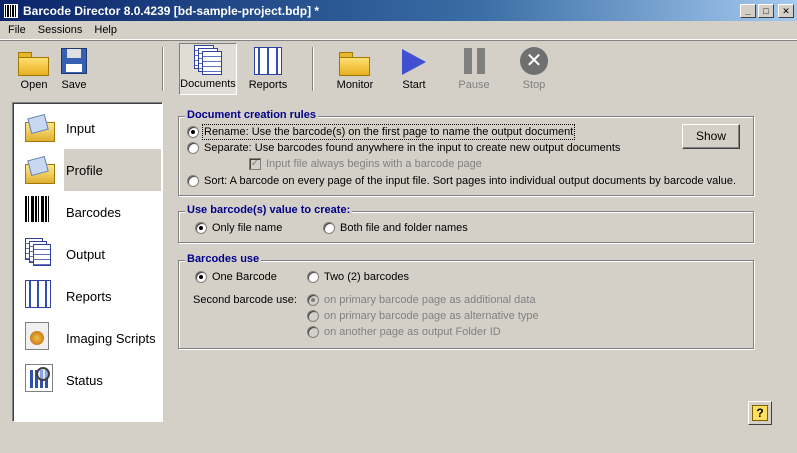  I want to click on sidebar-item-imaging-scripts: Imaging Scripts, so click(88, 338).